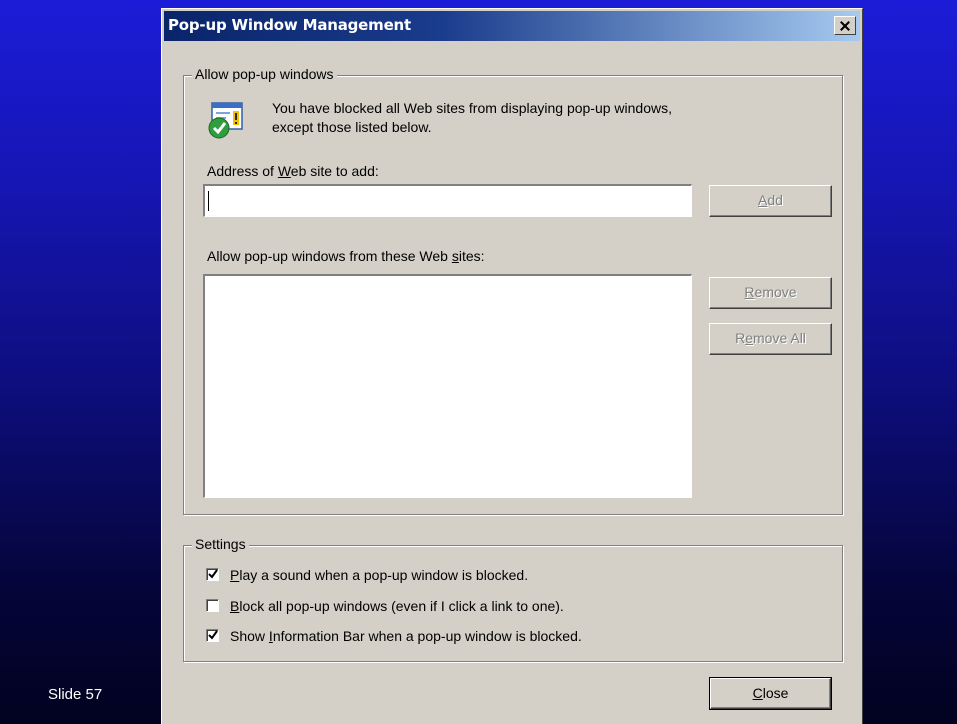  I want to click on text-caret, so click(208, 201).